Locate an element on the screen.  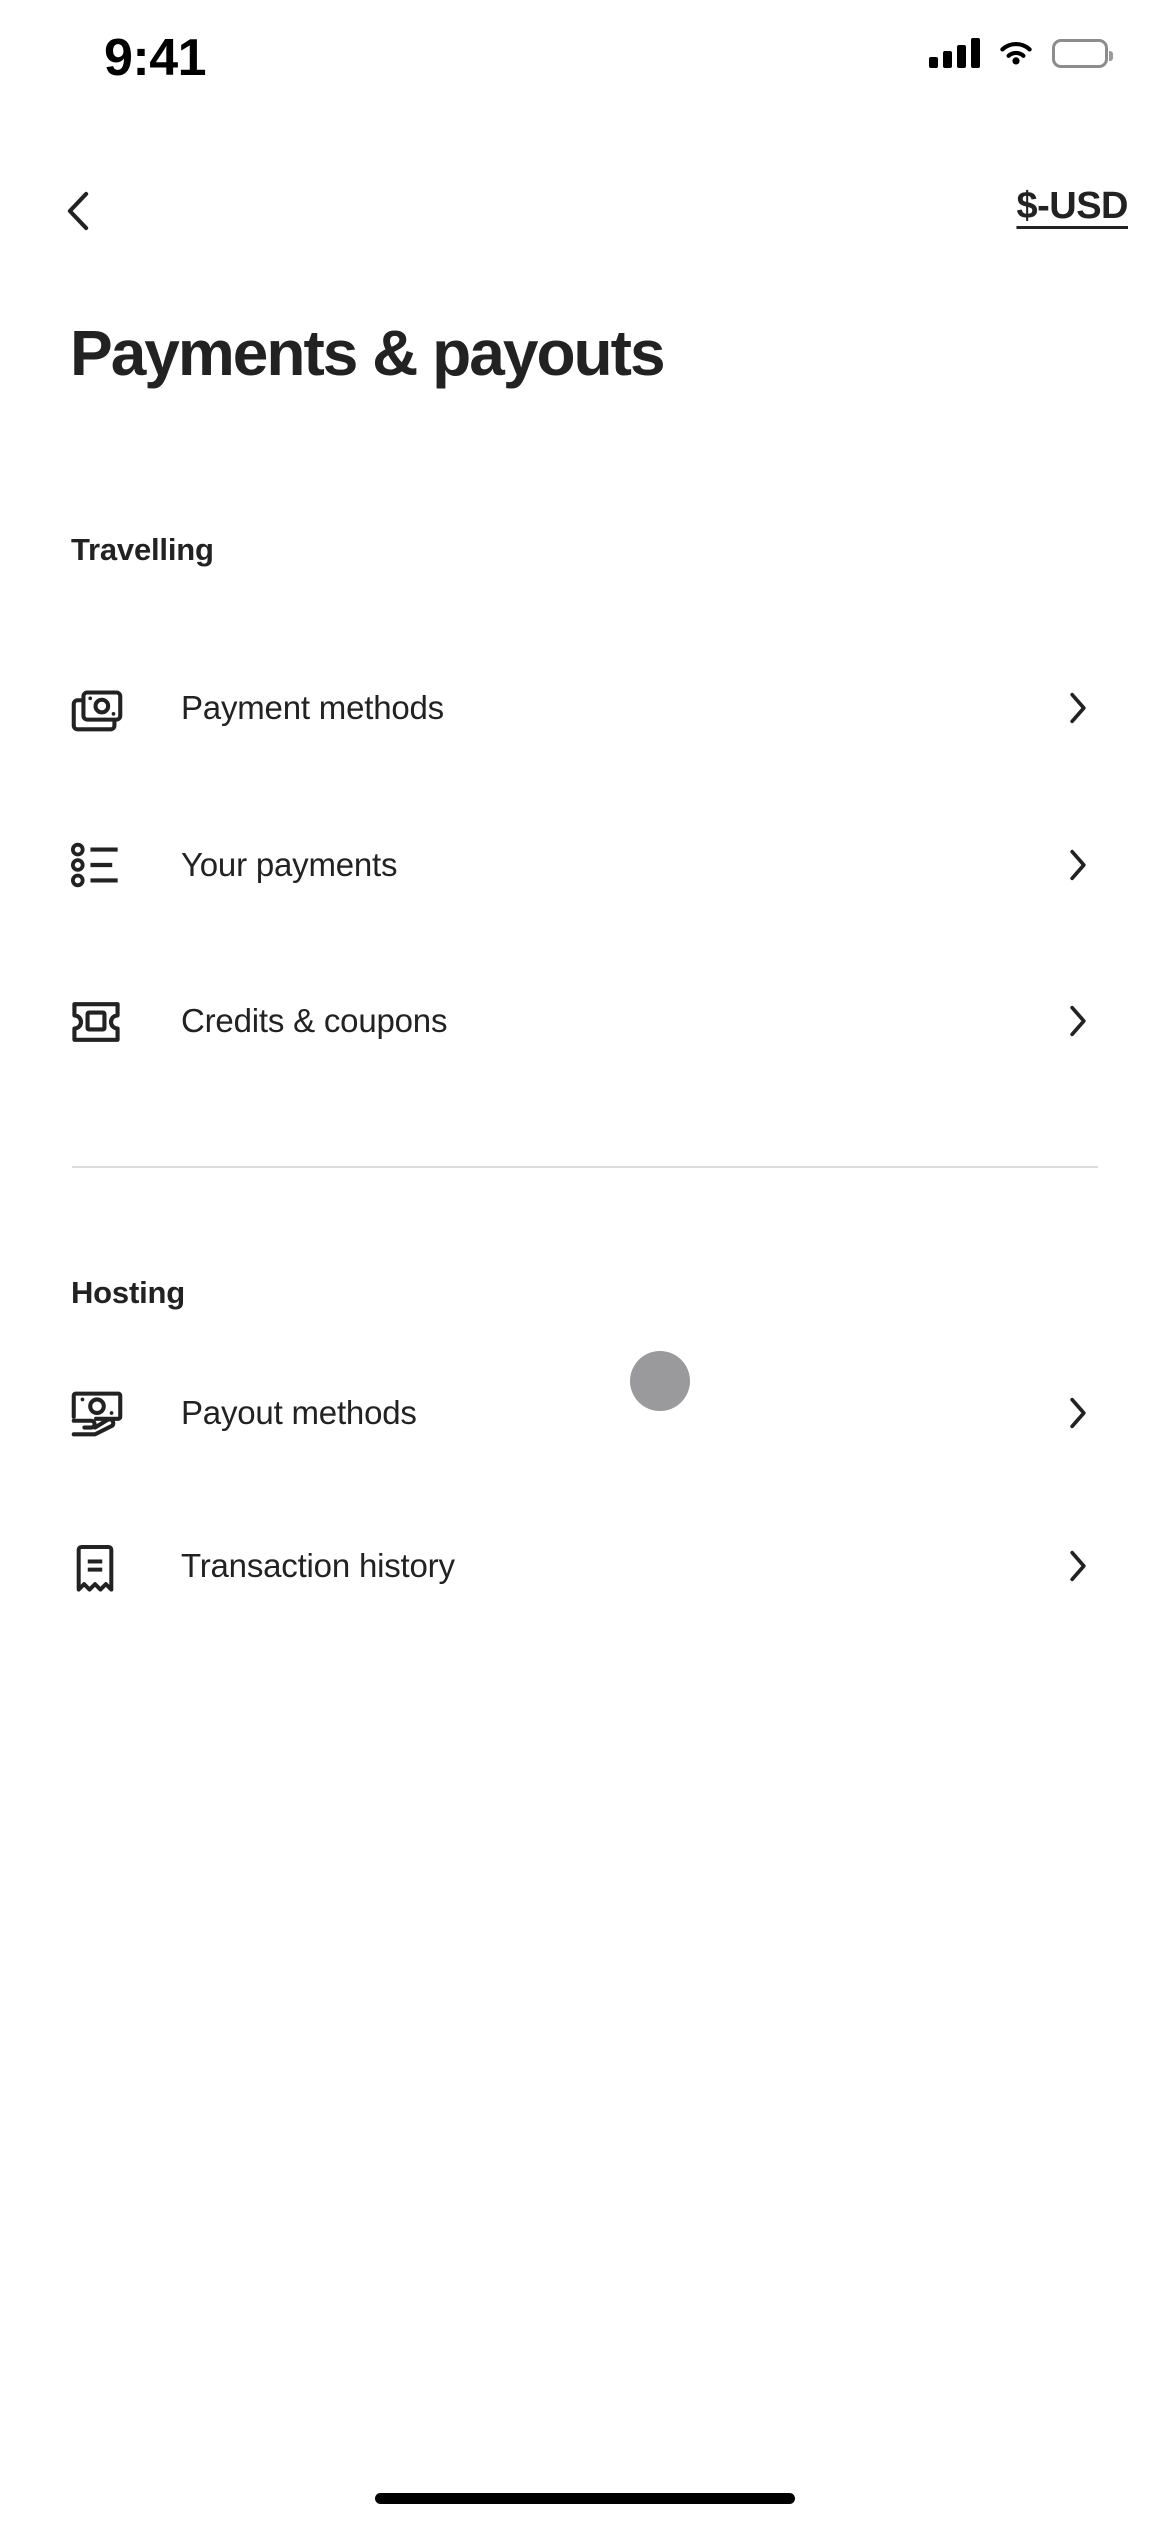
status-bar-icons is located at coordinates (1021, 53).